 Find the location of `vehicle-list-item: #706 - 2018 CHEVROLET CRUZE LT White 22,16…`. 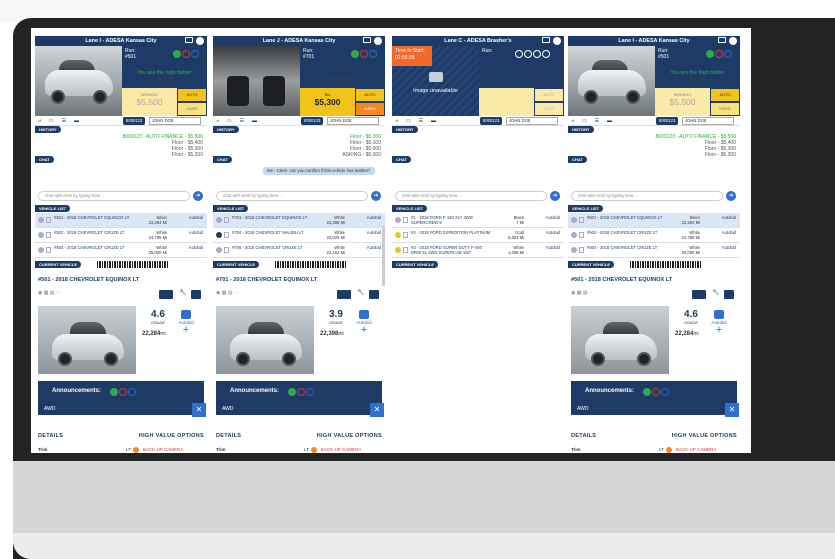

vehicle-list-item: #706 - 2018 CHEVROLET CRUZE LT White 22,16… is located at coordinates (299, 250).